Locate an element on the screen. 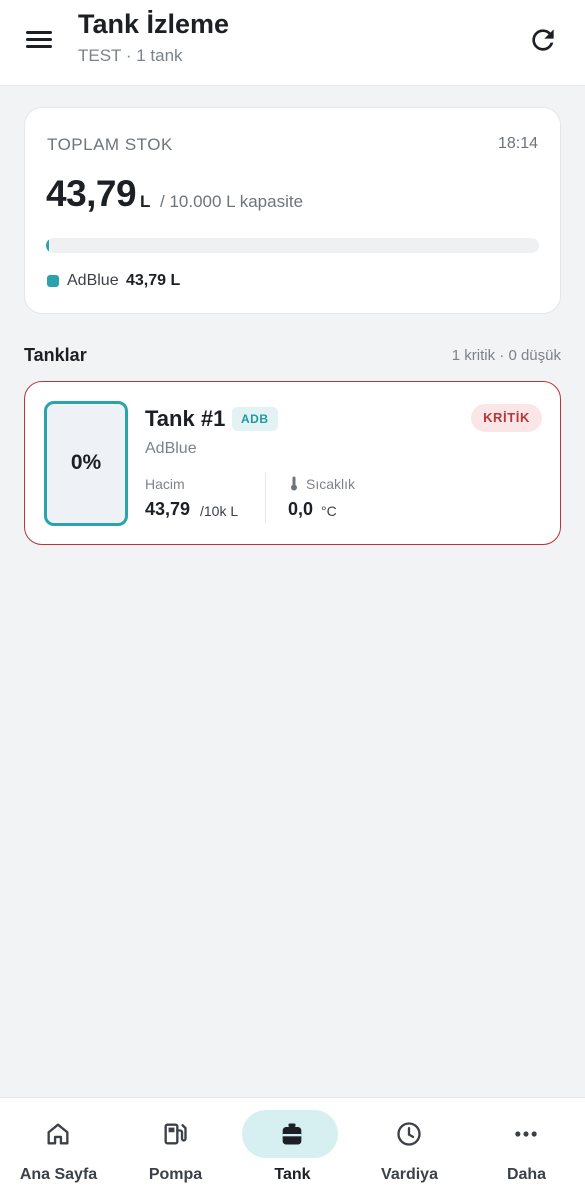  home-icon is located at coordinates (58, 1134).